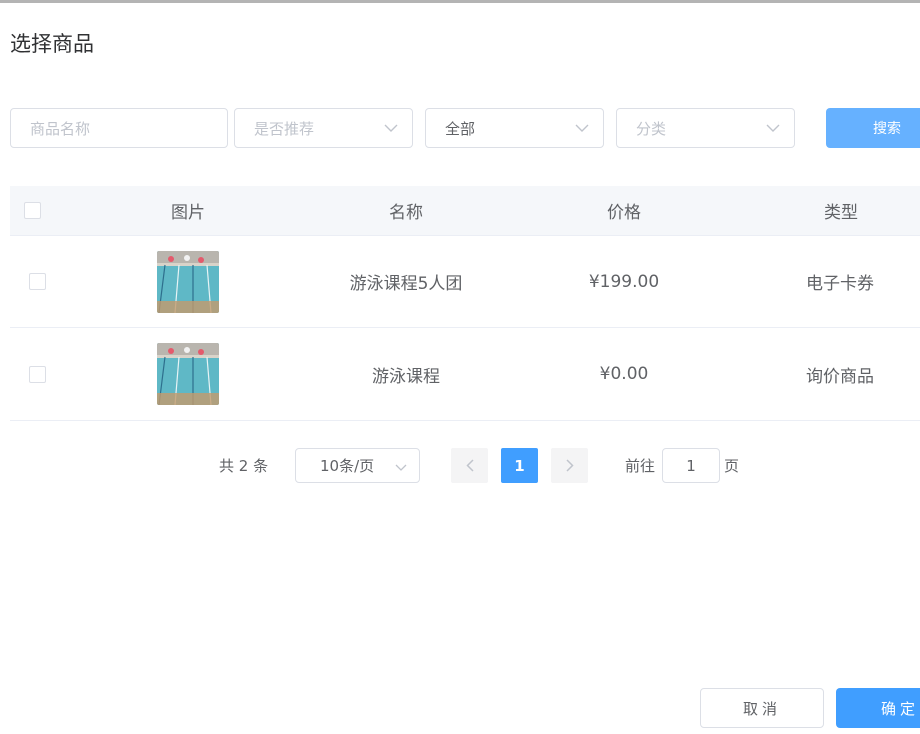  What do you see at coordinates (732, 466) in the screenshot?
I see `goto-suffix: 页` at bounding box center [732, 466].